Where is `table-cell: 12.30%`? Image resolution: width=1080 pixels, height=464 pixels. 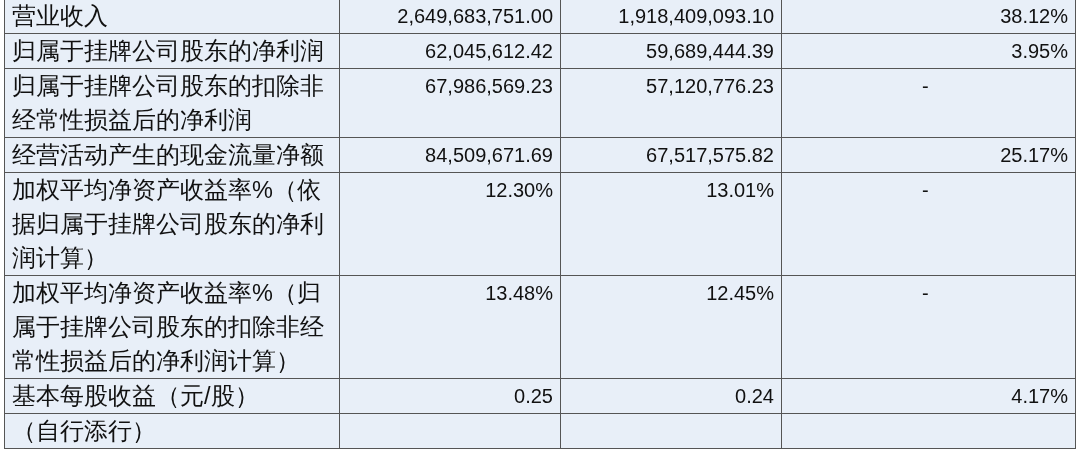 table-cell: 12.30% is located at coordinates (450, 224).